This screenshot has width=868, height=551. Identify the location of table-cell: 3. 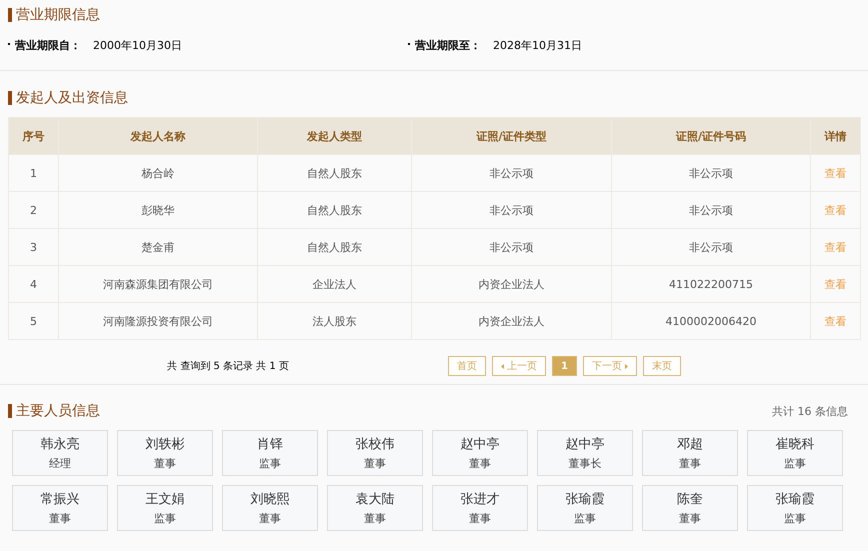
(33, 247).